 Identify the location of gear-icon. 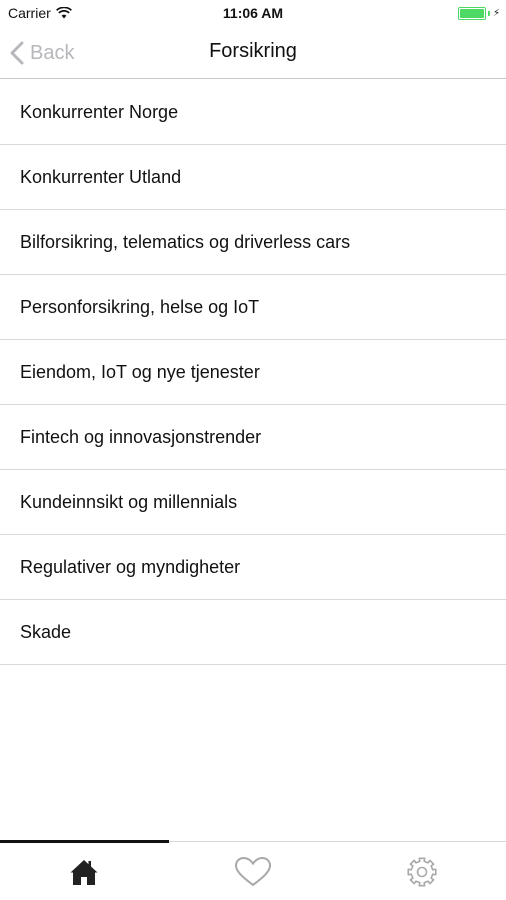
(422, 872).